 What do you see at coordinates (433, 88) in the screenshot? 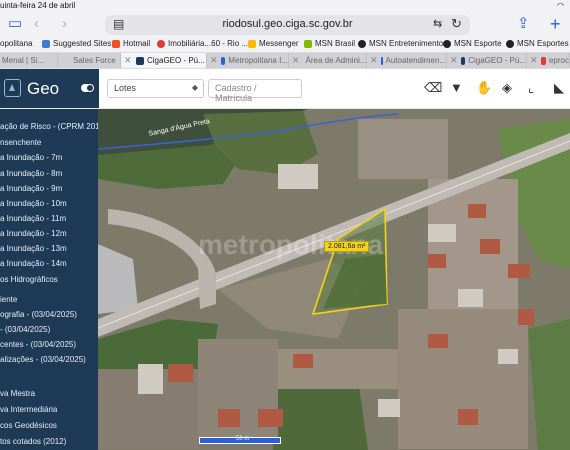
I see `eraser-icon: ⌫` at bounding box center [433, 88].